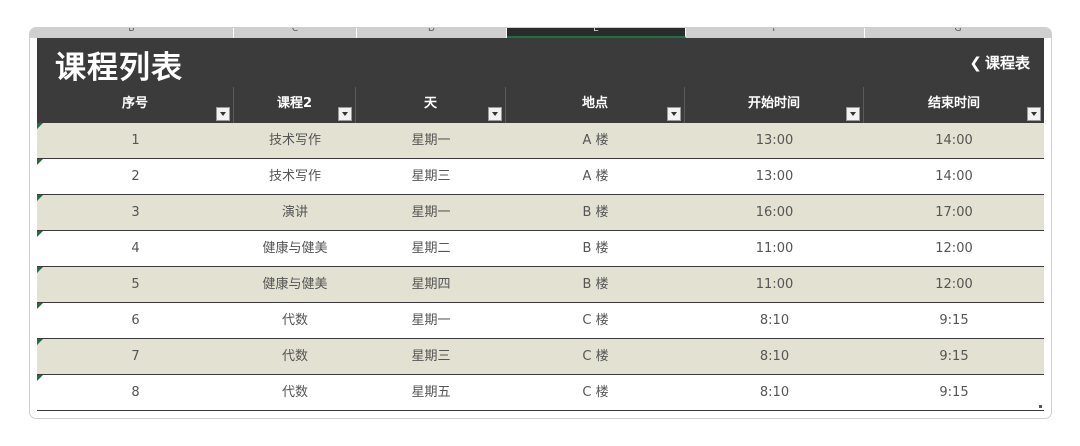 This screenshot has height=446, width=1080. What do you see at coordinates (1007, 63) in the screenshot?
I see `back-link-label: 课程表` at bounding box center [1007, 63].